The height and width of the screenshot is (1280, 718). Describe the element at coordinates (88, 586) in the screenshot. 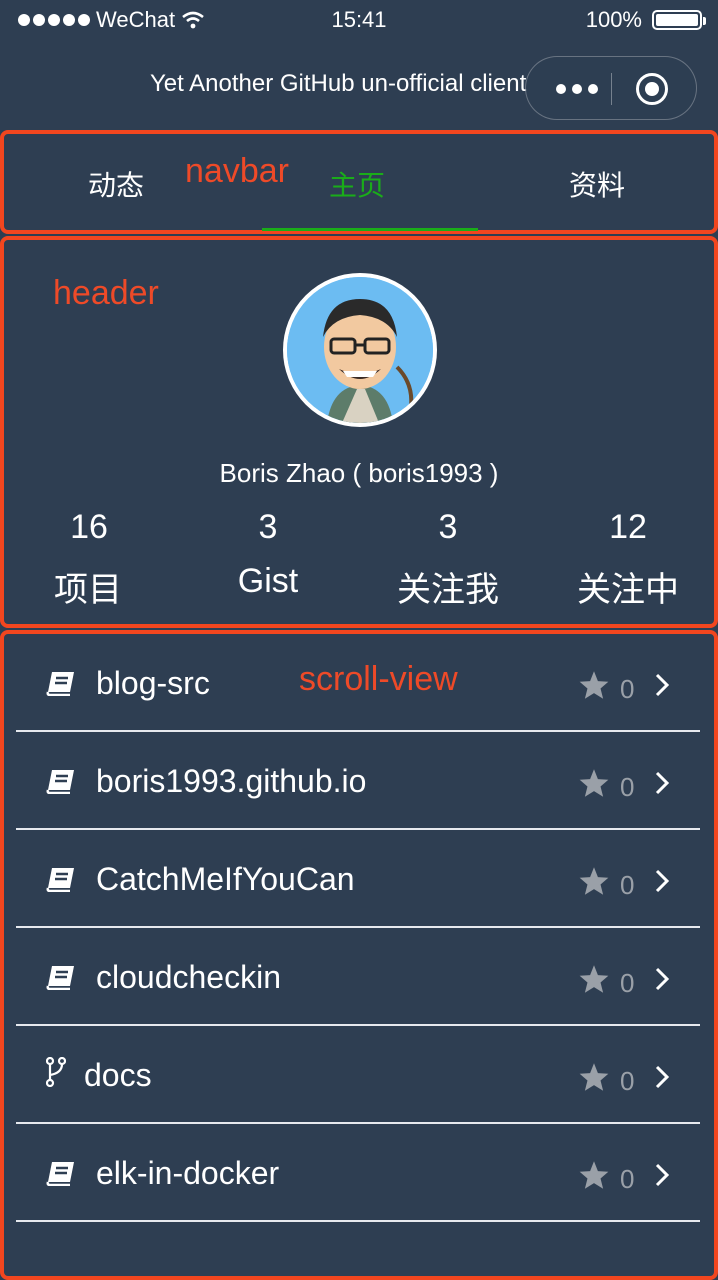

I see `stat-projects-label: 项目` at that location.